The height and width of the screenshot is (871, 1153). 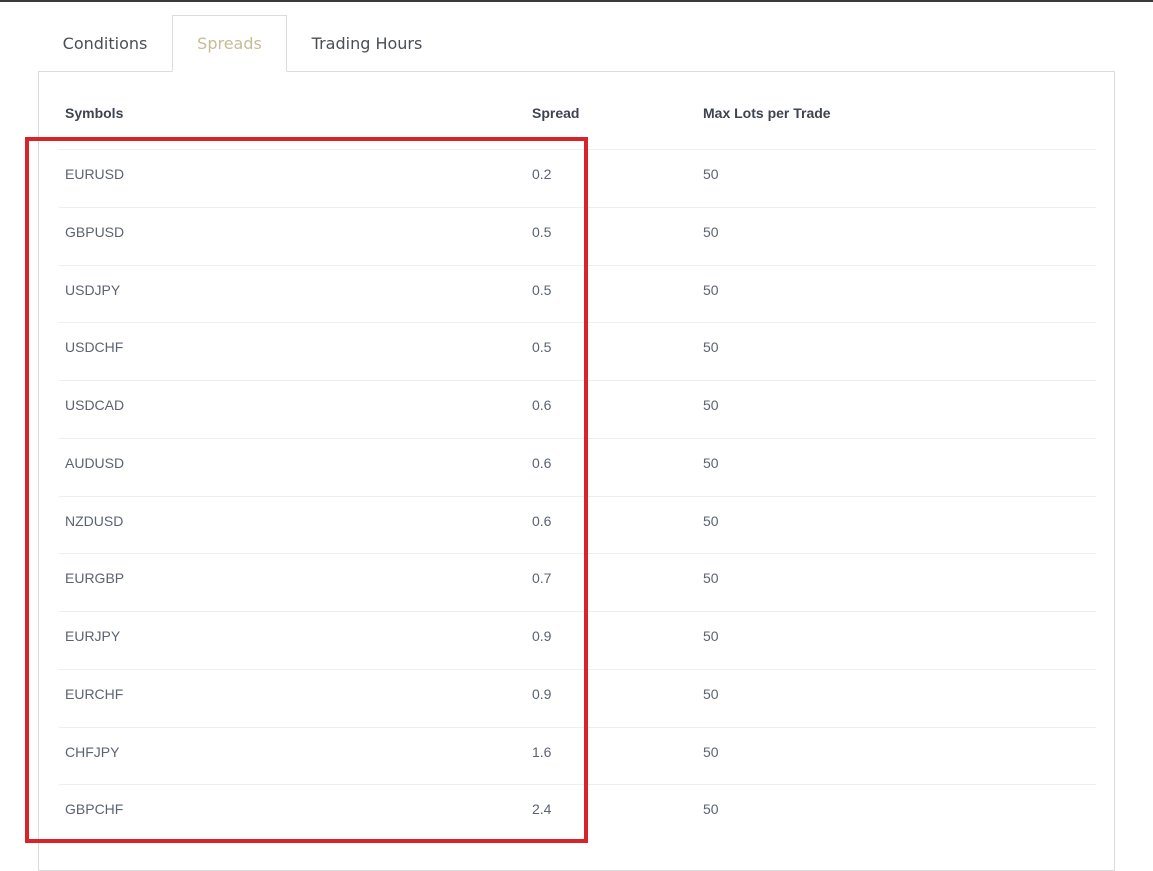 I want to click on tab-conditions: Conditions, so click(x=105, y=43).